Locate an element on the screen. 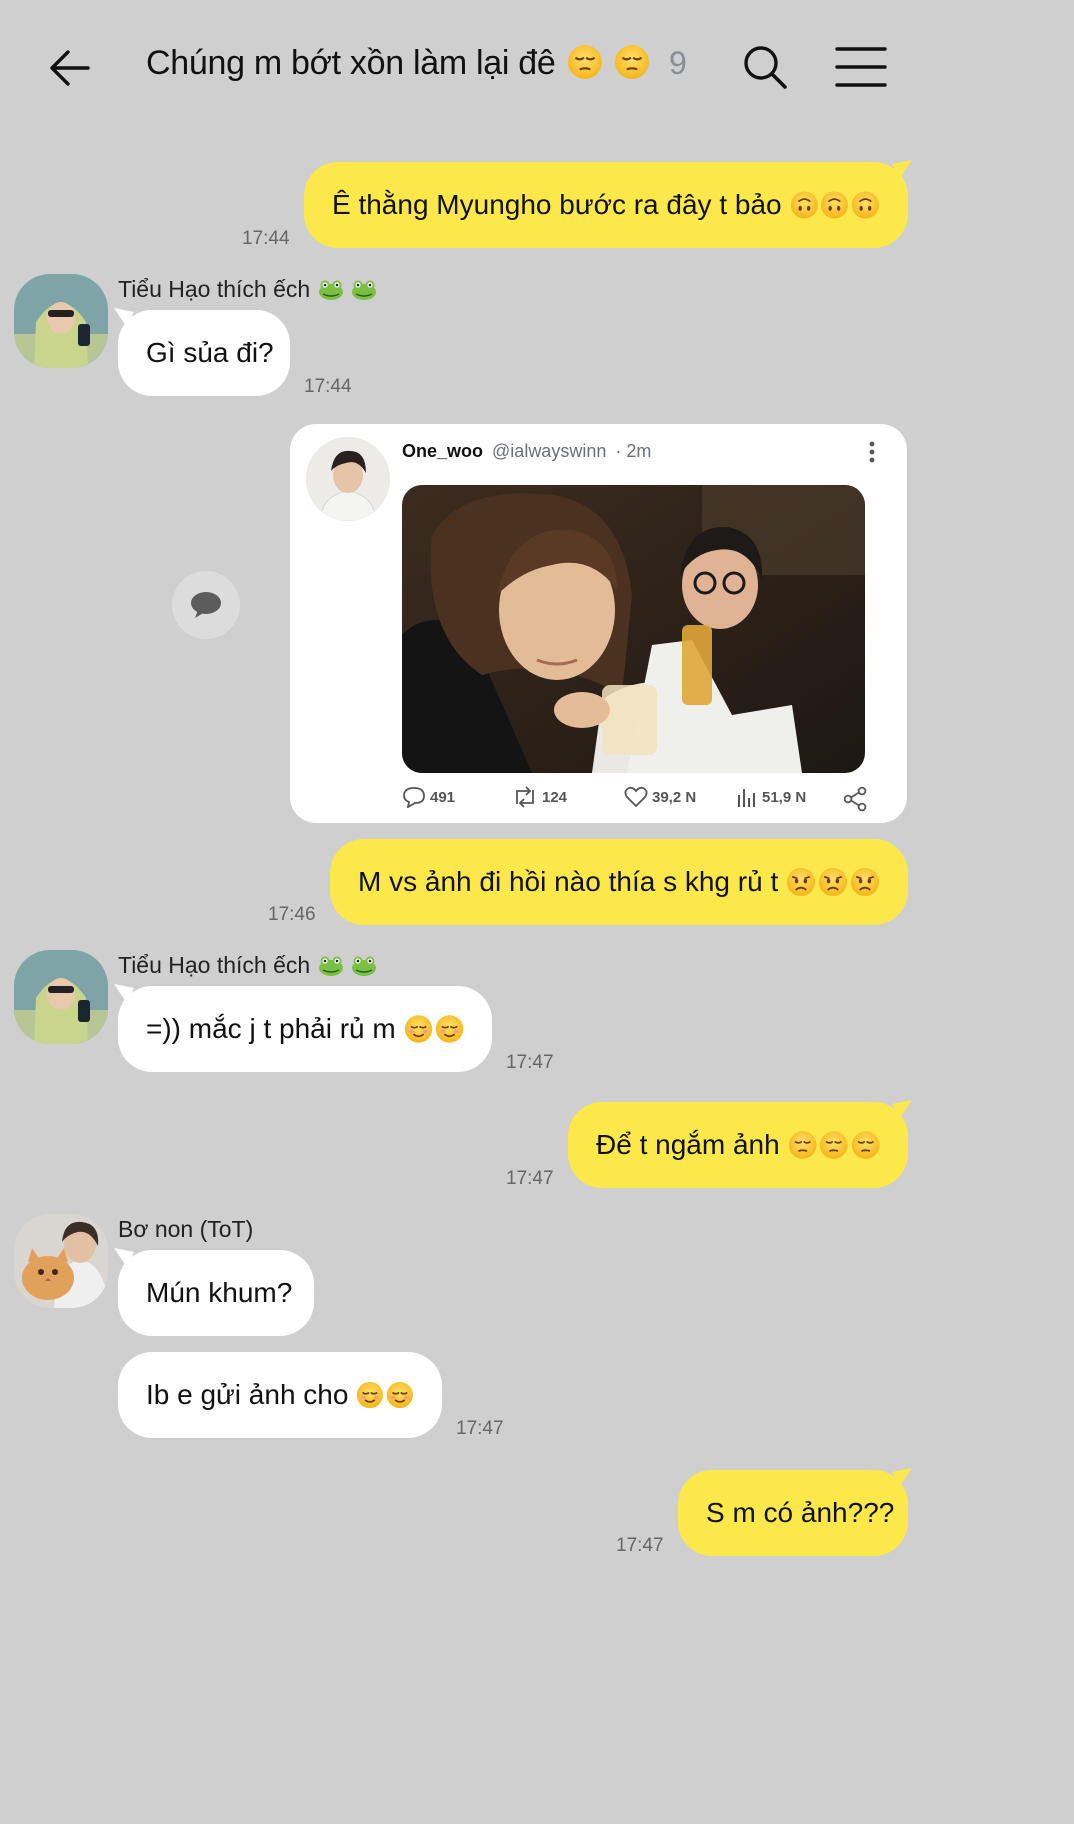  like-stat: 39,2 N is located at coordinates (660, 797).